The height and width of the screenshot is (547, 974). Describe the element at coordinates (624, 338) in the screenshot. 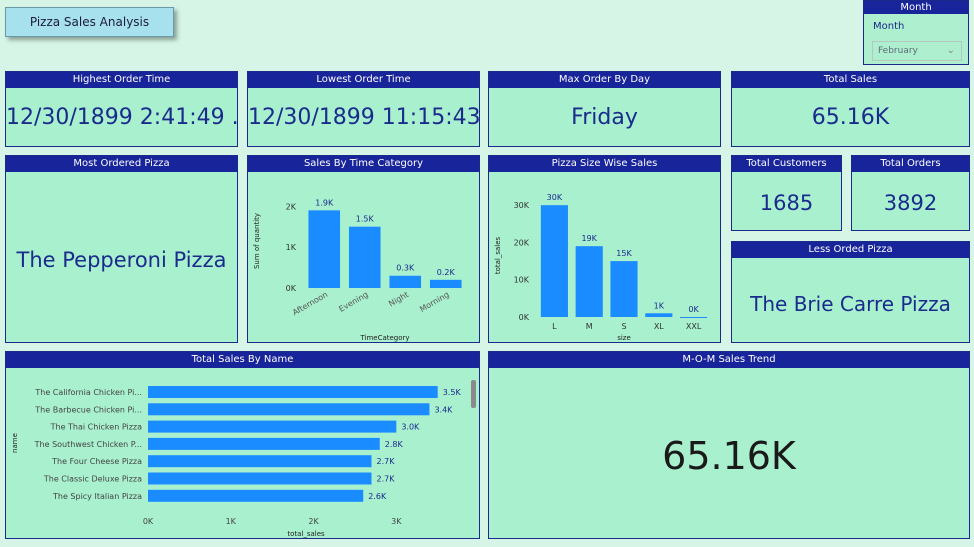

I see `x-axis-title: size` at that location.